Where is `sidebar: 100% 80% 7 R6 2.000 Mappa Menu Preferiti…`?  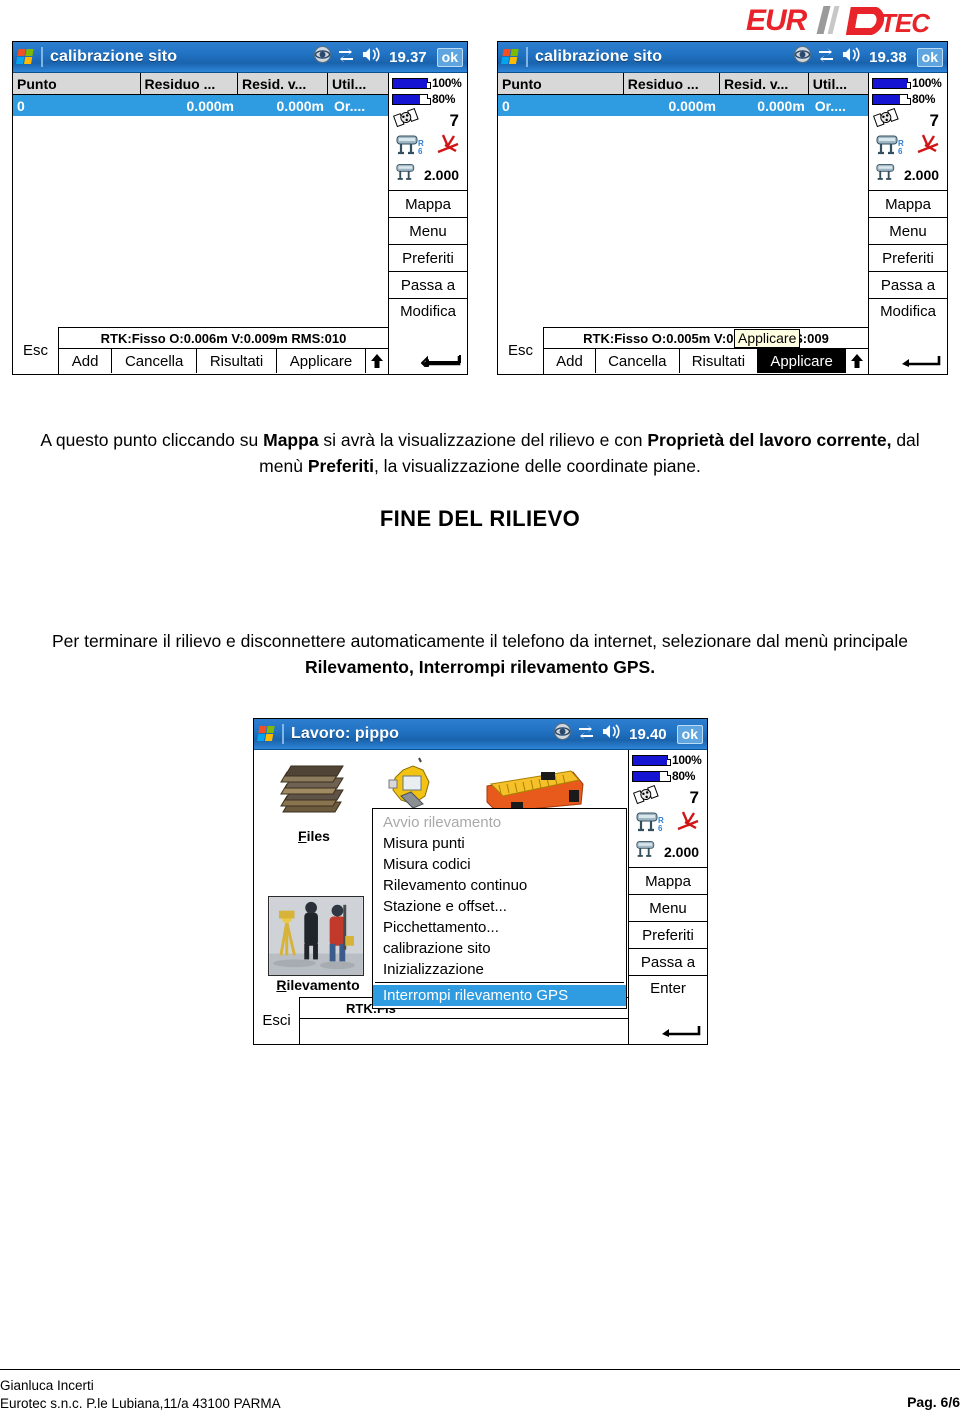 sidebar: 100% 80% 7 R6 2.000 Mappa Menu Preferiti… is located at coordinates (908, 223).